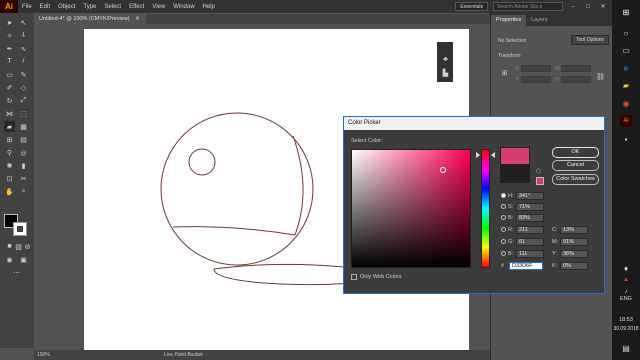 Image resolution: width=640 pixels, height=360 pixels. What do you see at coordinates (90, 19) in the screenshot?
I see `document-tab: Untitled-4* @ 100% (CMYK/Preview) ✕` at bounding box center [90, 19].